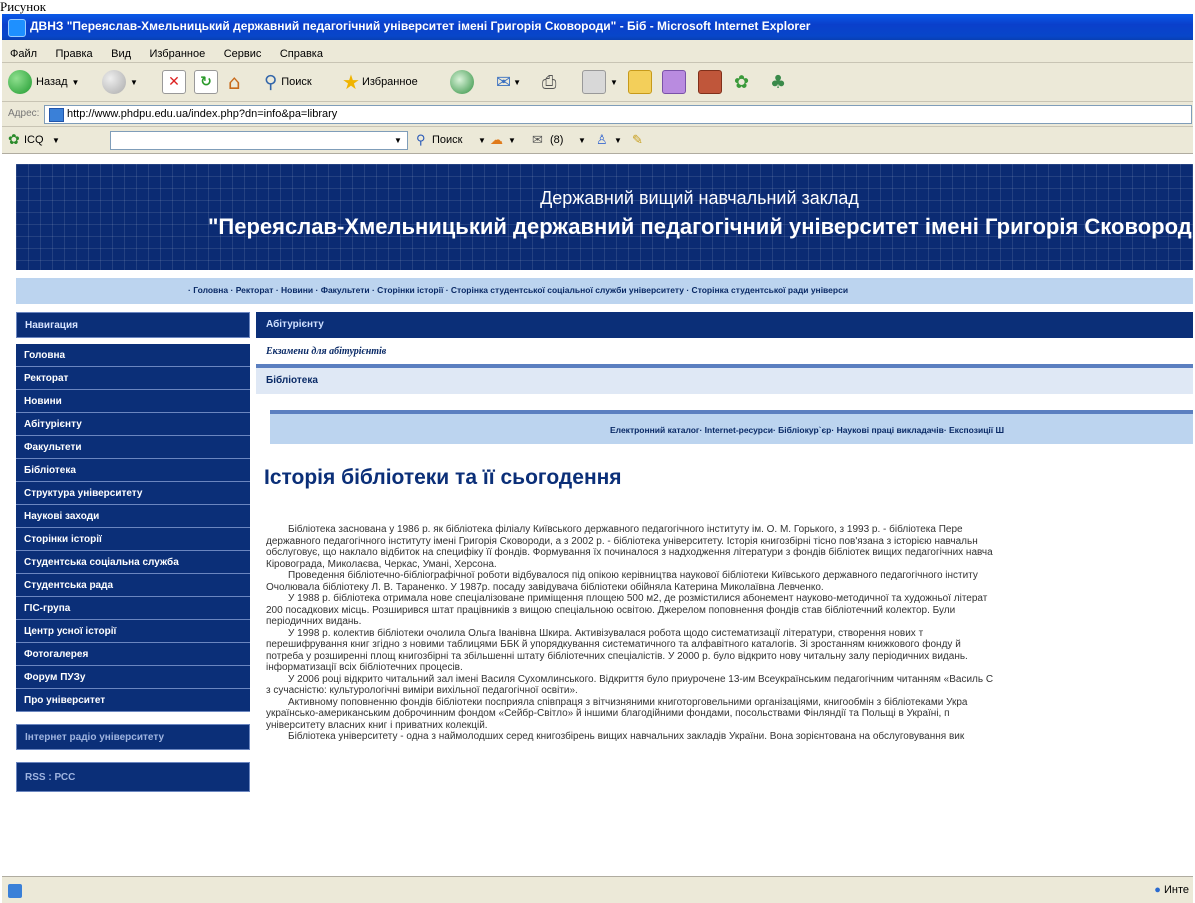 This screenshot has width=1195, height=903. I want to click on research-button, so click(710, 82).